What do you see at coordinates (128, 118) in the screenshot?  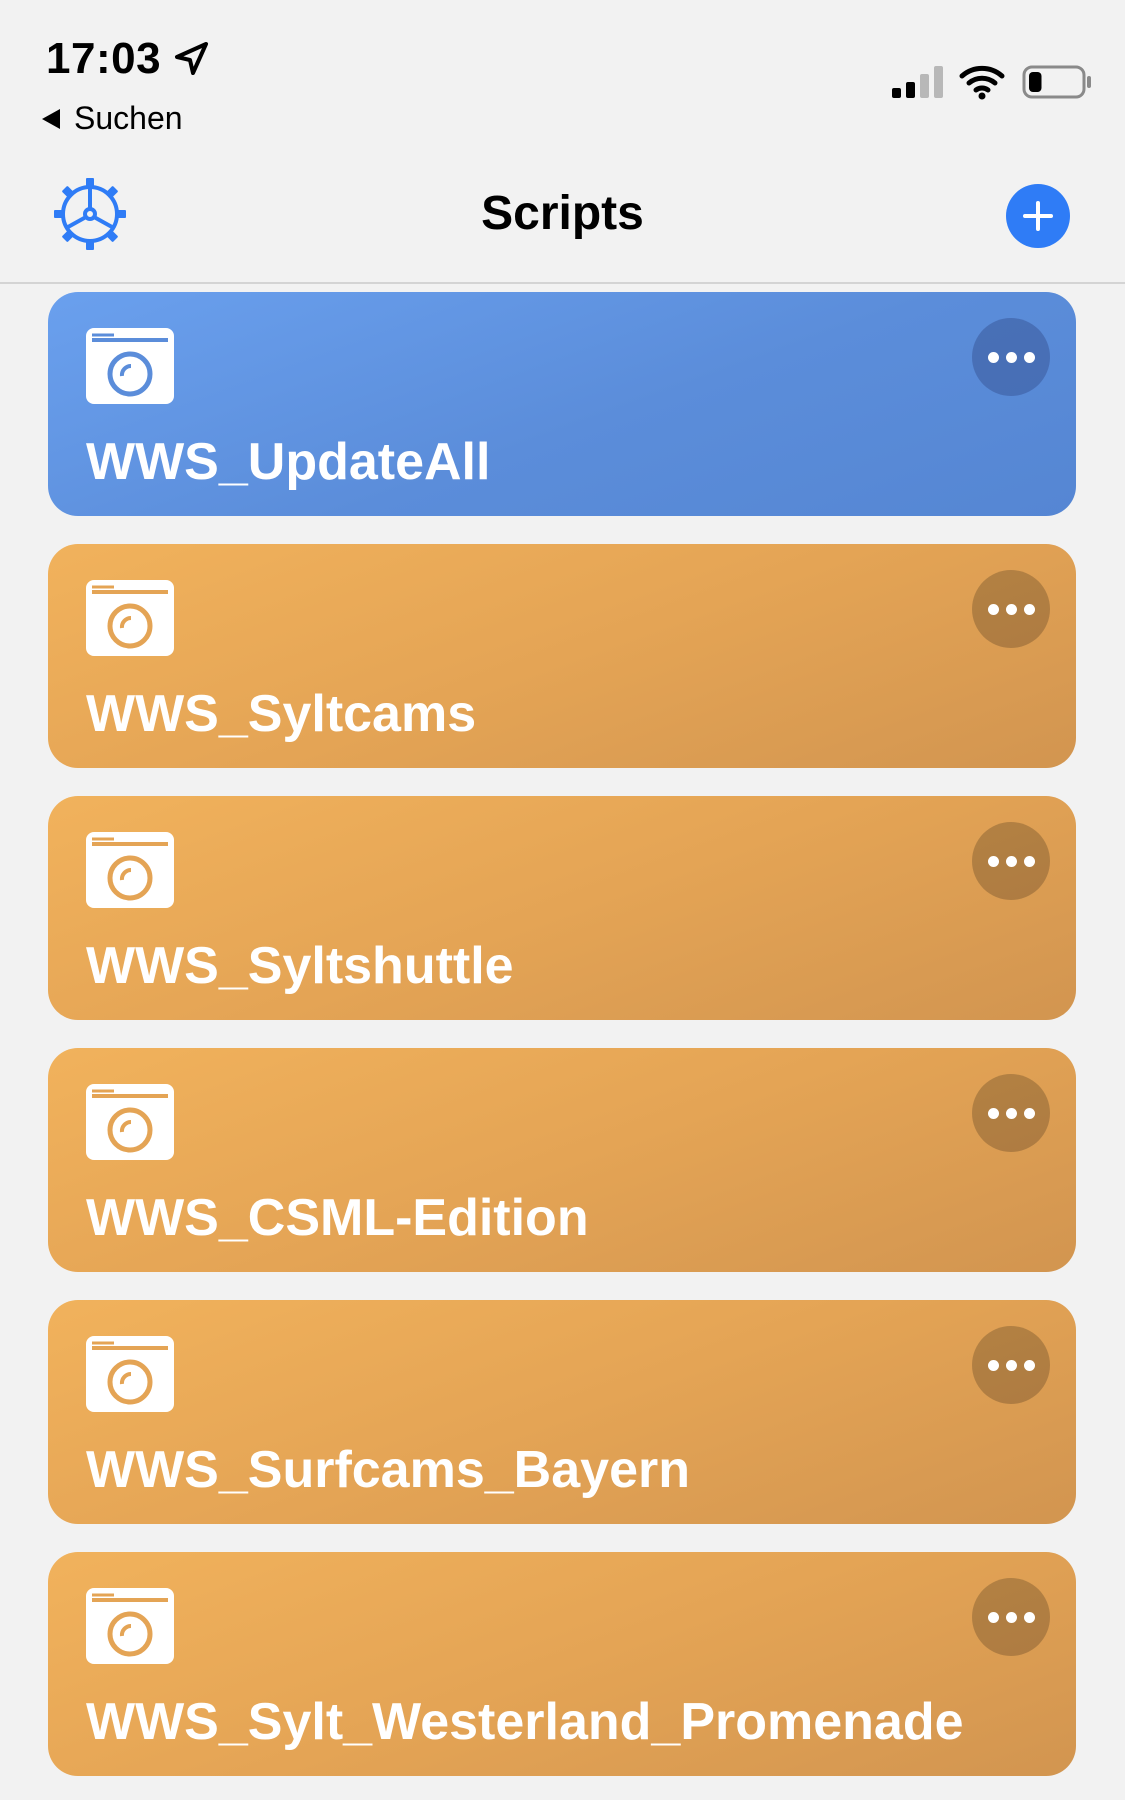 I see `back-label: Suchen` at bounding box center [128, 118].